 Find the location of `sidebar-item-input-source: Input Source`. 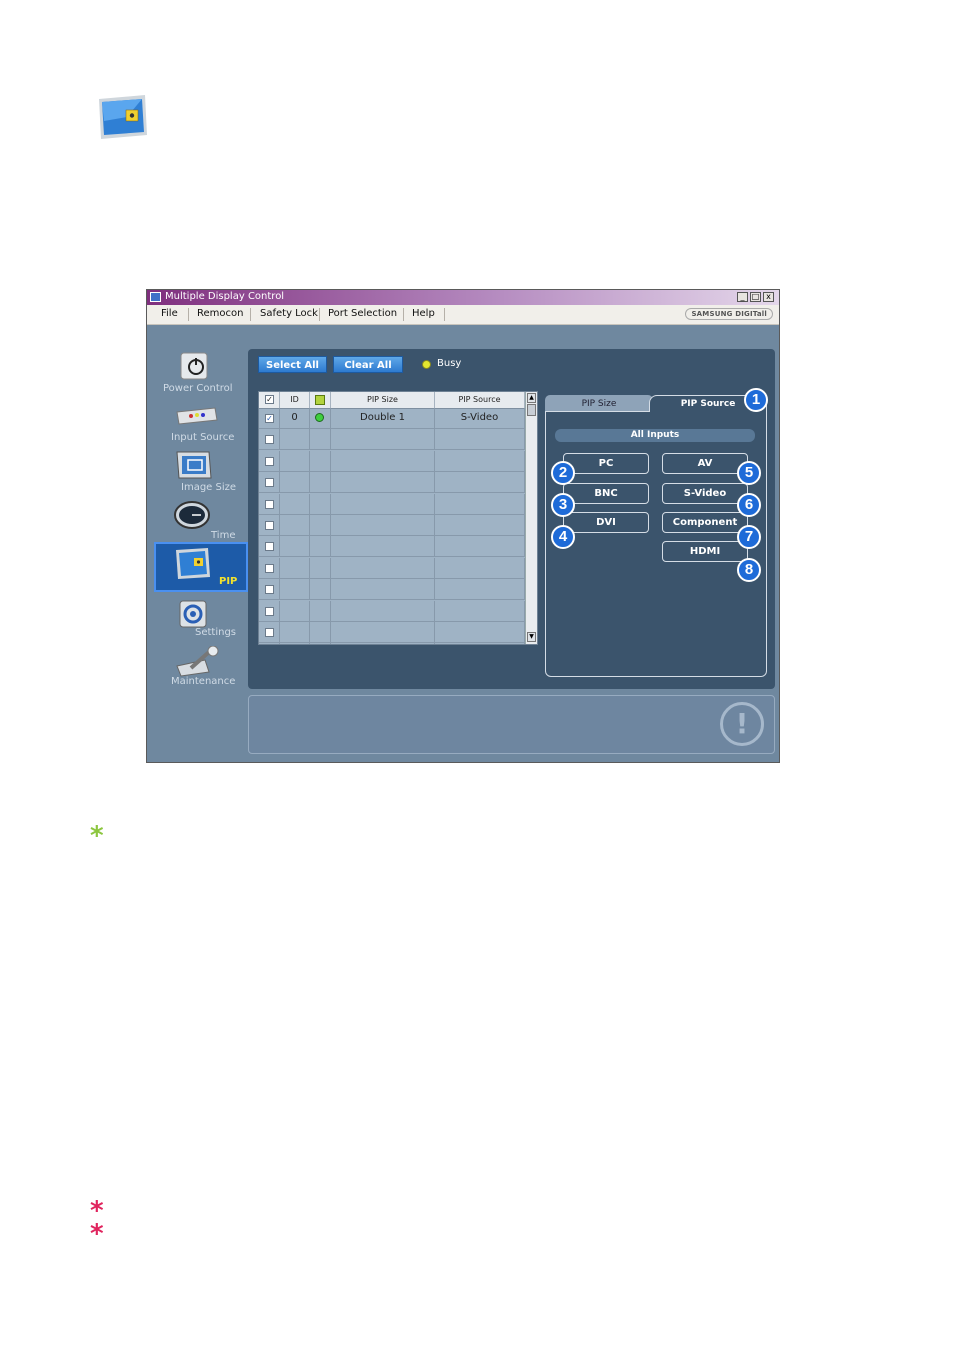

sidebar-item-input-source: Input Source is located at coordinates (200, 422).